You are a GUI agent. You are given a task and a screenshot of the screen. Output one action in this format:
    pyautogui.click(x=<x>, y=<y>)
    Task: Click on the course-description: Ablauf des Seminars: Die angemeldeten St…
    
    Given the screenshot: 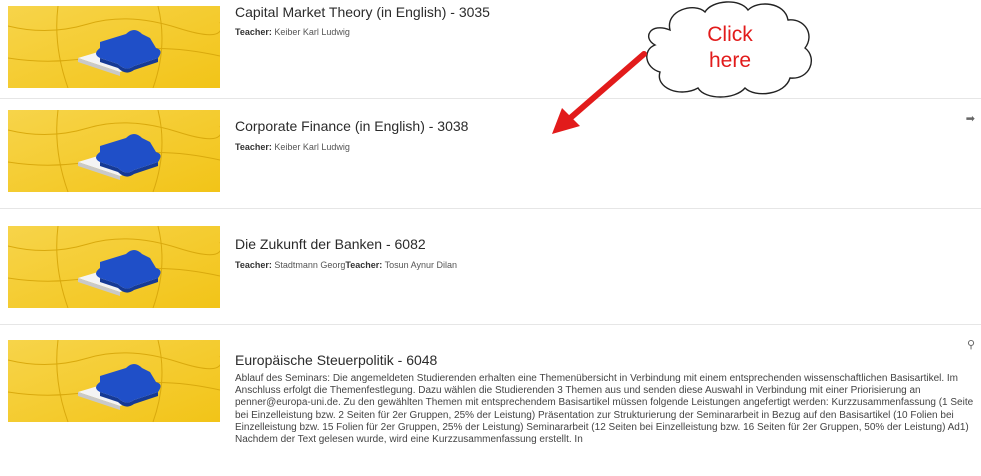 What is the action you would take?
    pyautogui.click(x=604, y=409)
    